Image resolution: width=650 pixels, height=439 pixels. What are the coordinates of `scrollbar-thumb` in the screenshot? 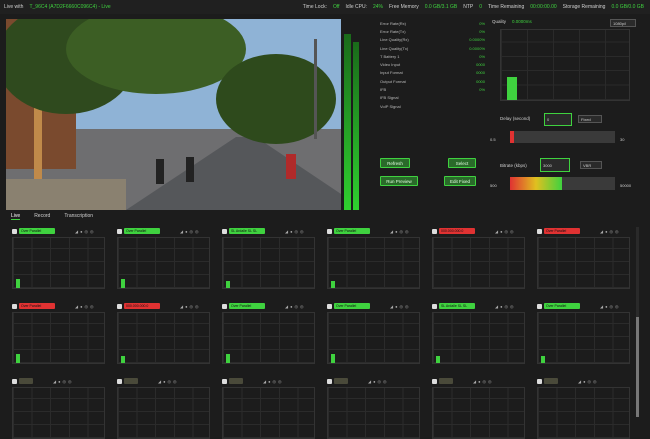 It's located at (637, 367).